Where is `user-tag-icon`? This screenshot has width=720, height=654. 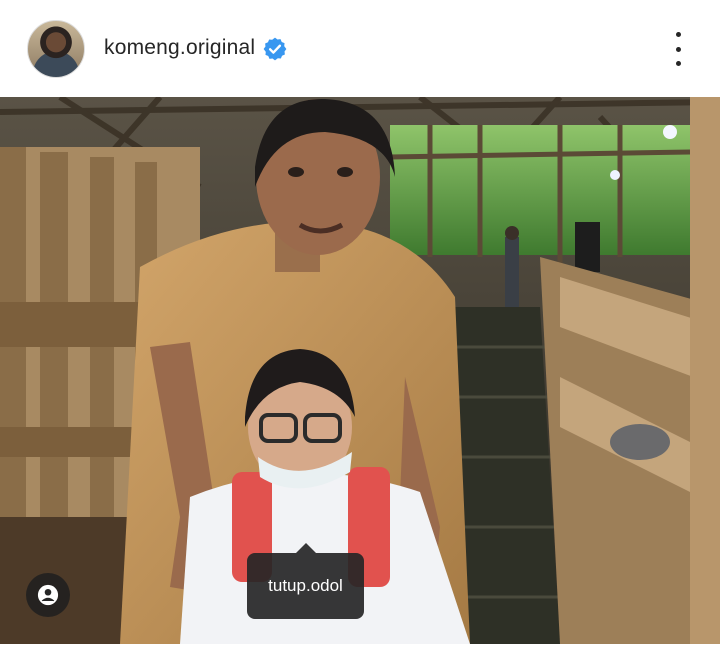 user-tag-icon is located at coordinates (48, 595).